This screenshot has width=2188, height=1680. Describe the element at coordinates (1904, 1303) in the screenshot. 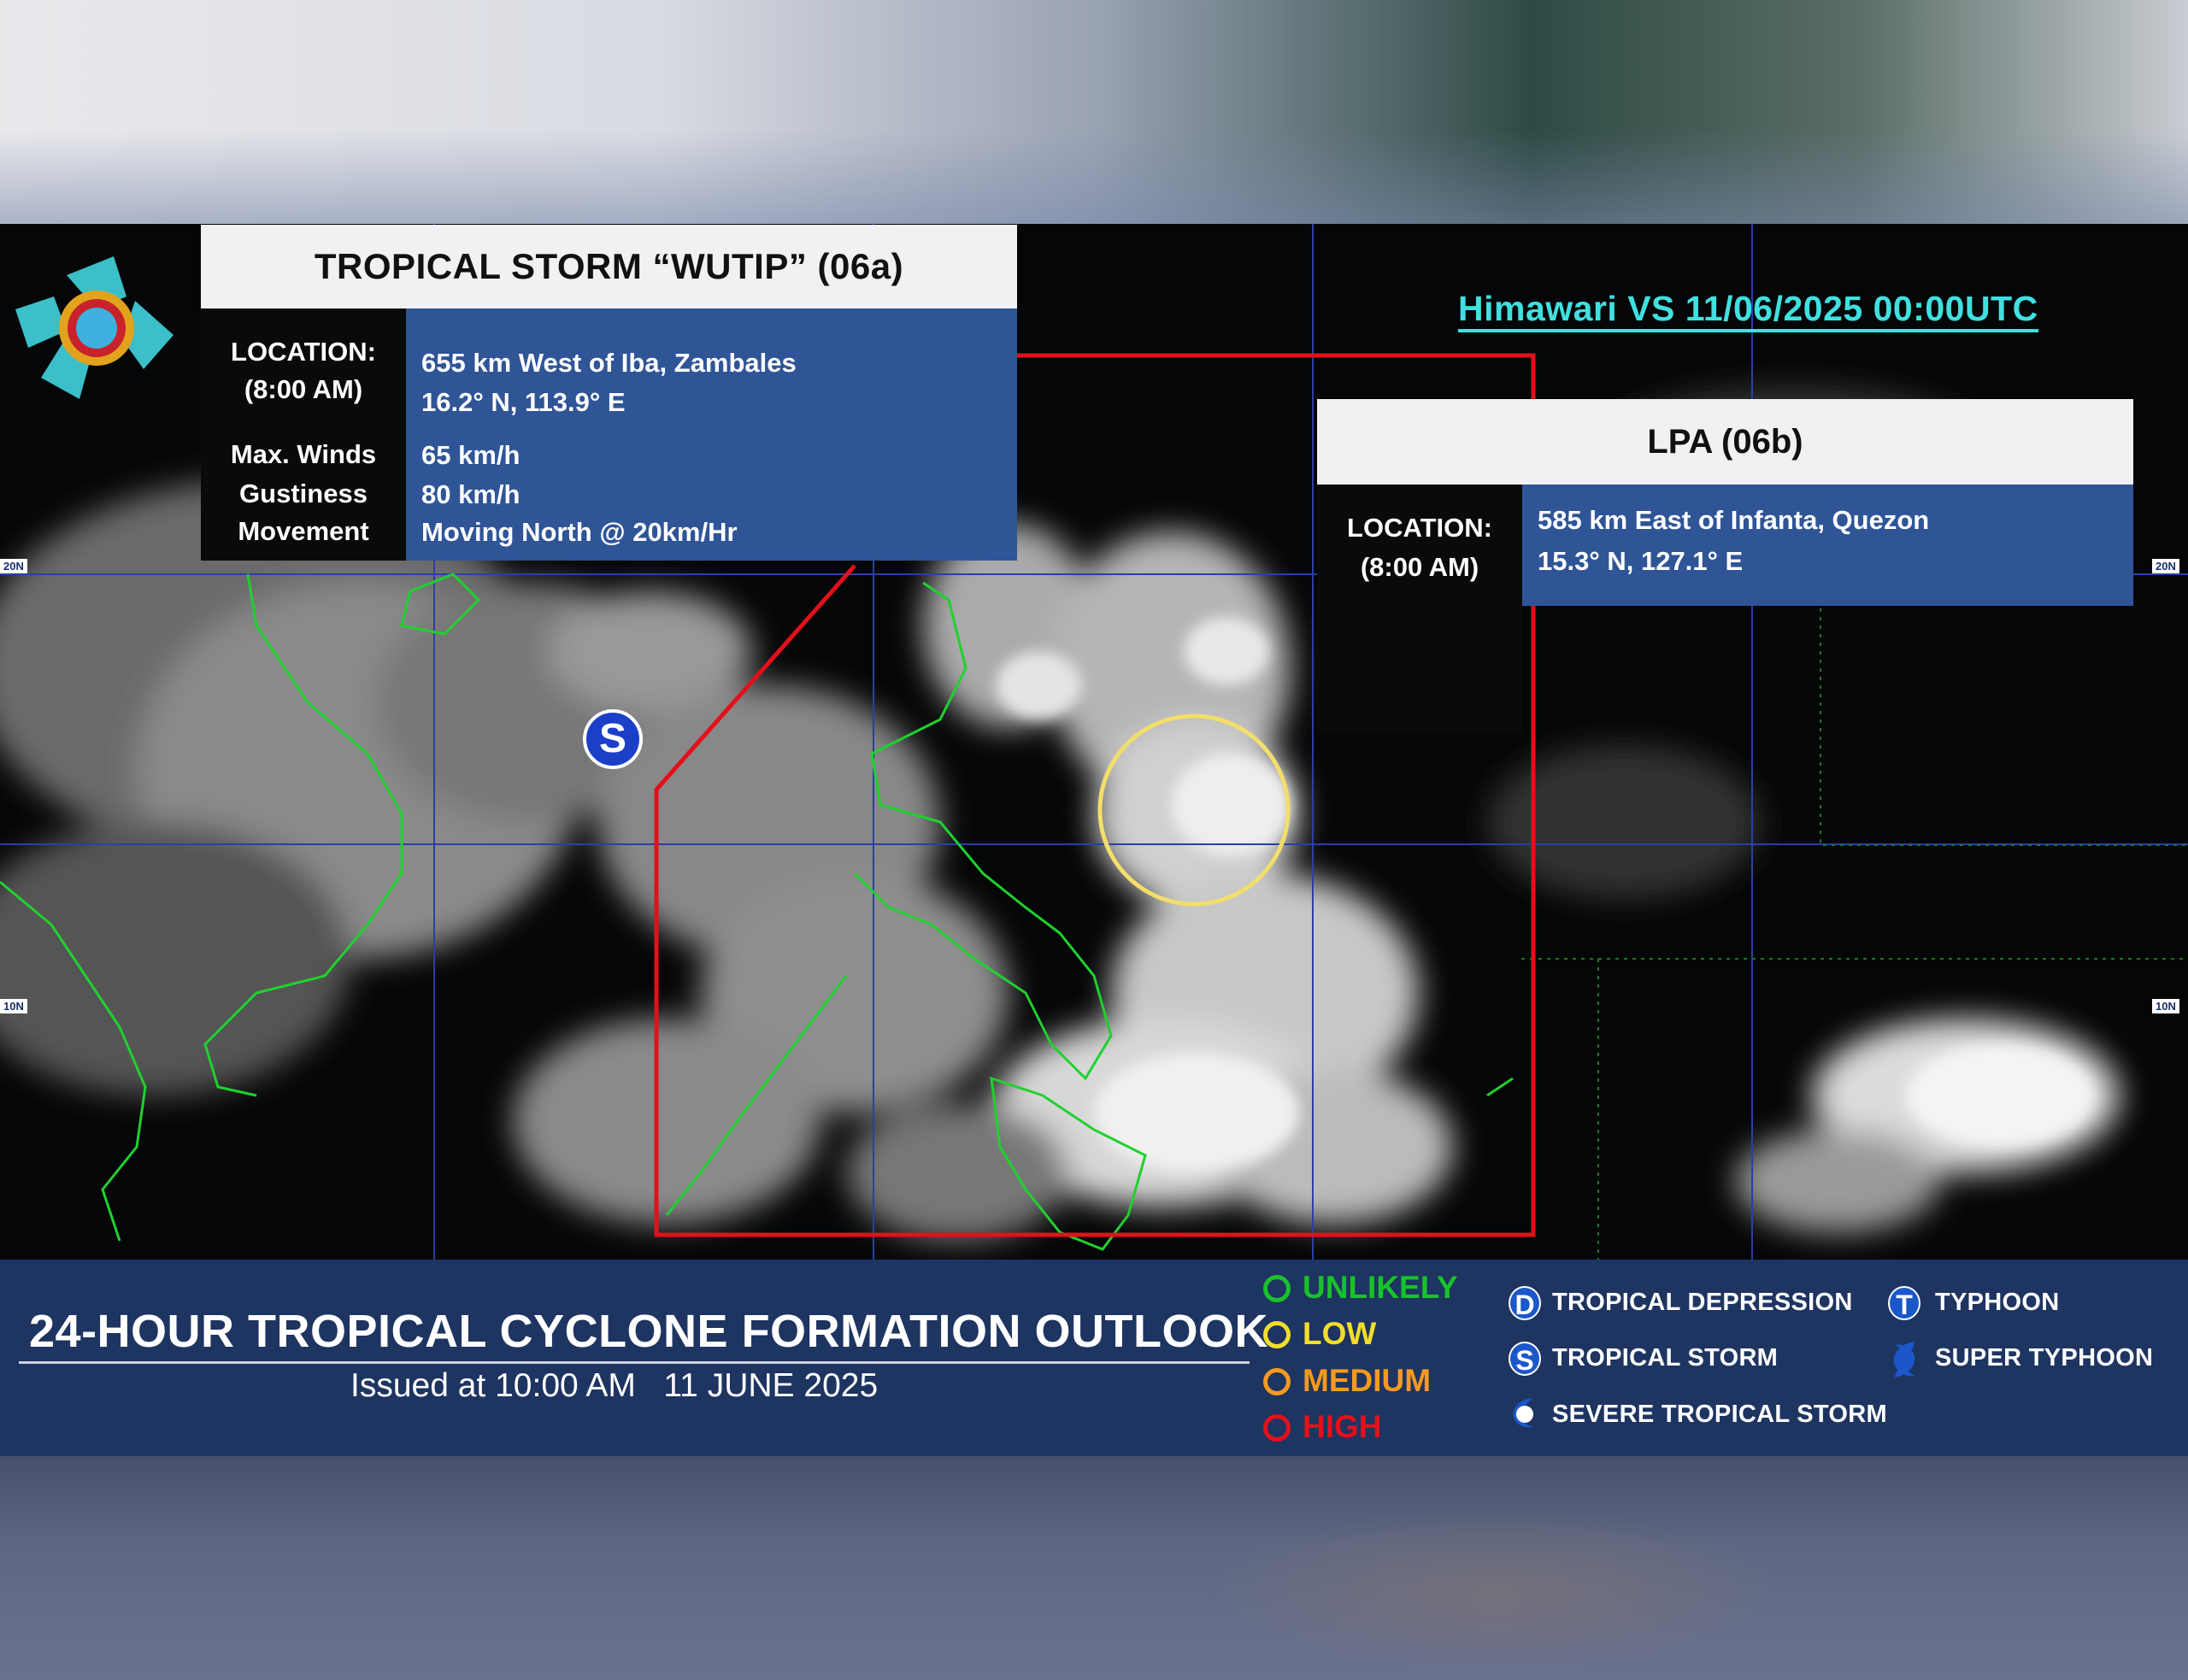

I see `typhoon-icon: T` at that location.